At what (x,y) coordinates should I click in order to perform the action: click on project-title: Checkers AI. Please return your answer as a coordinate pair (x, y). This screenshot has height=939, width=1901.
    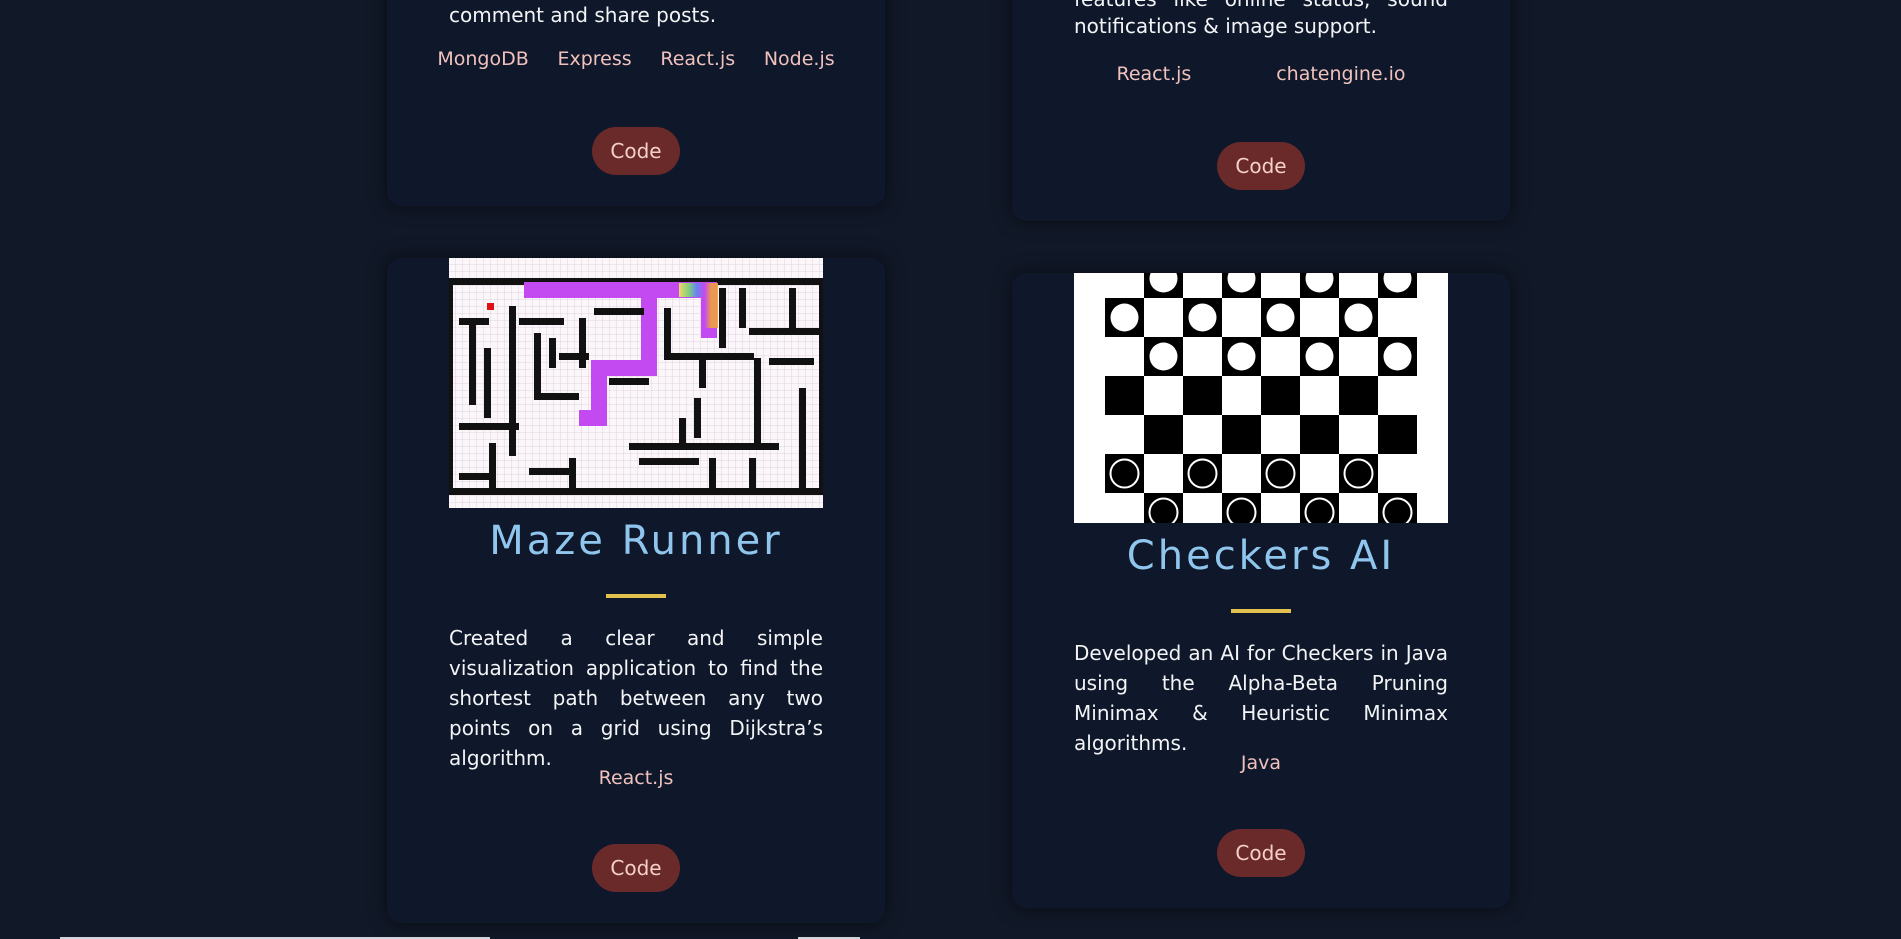
    Looking at the image, I should click on (1261, 556).